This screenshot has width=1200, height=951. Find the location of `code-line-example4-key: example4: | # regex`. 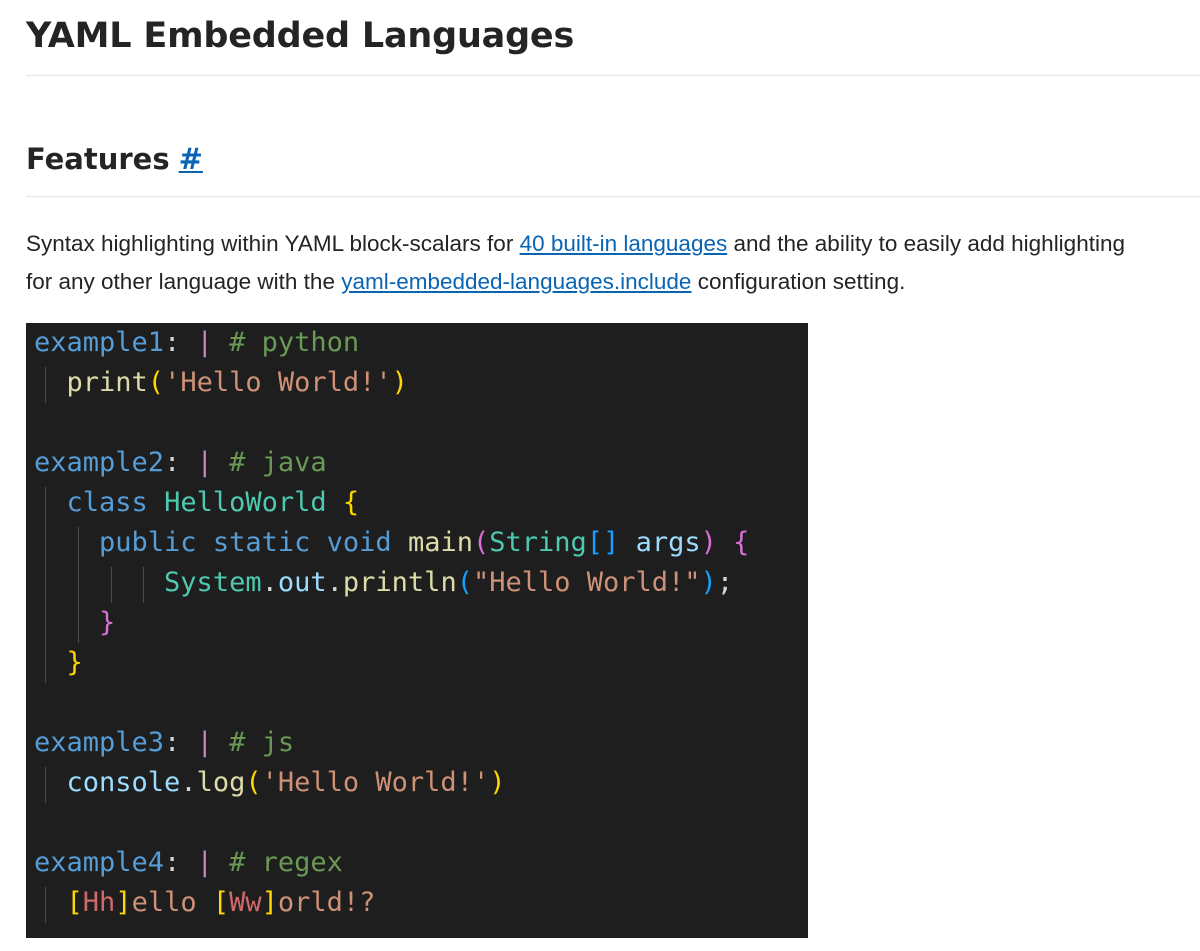

code-line-example4-key: example4: | # regex is located at coordinates (188, 862).